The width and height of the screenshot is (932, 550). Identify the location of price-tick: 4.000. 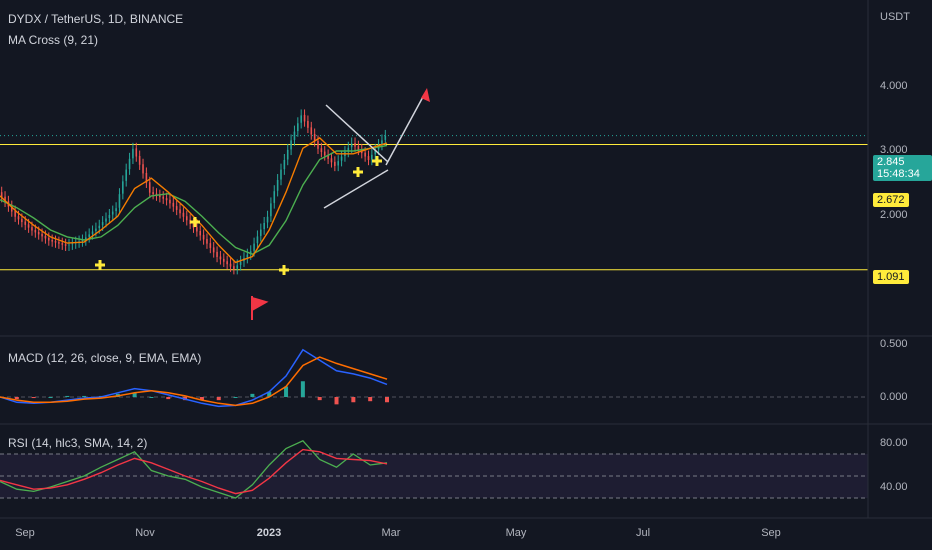
(894, 86).